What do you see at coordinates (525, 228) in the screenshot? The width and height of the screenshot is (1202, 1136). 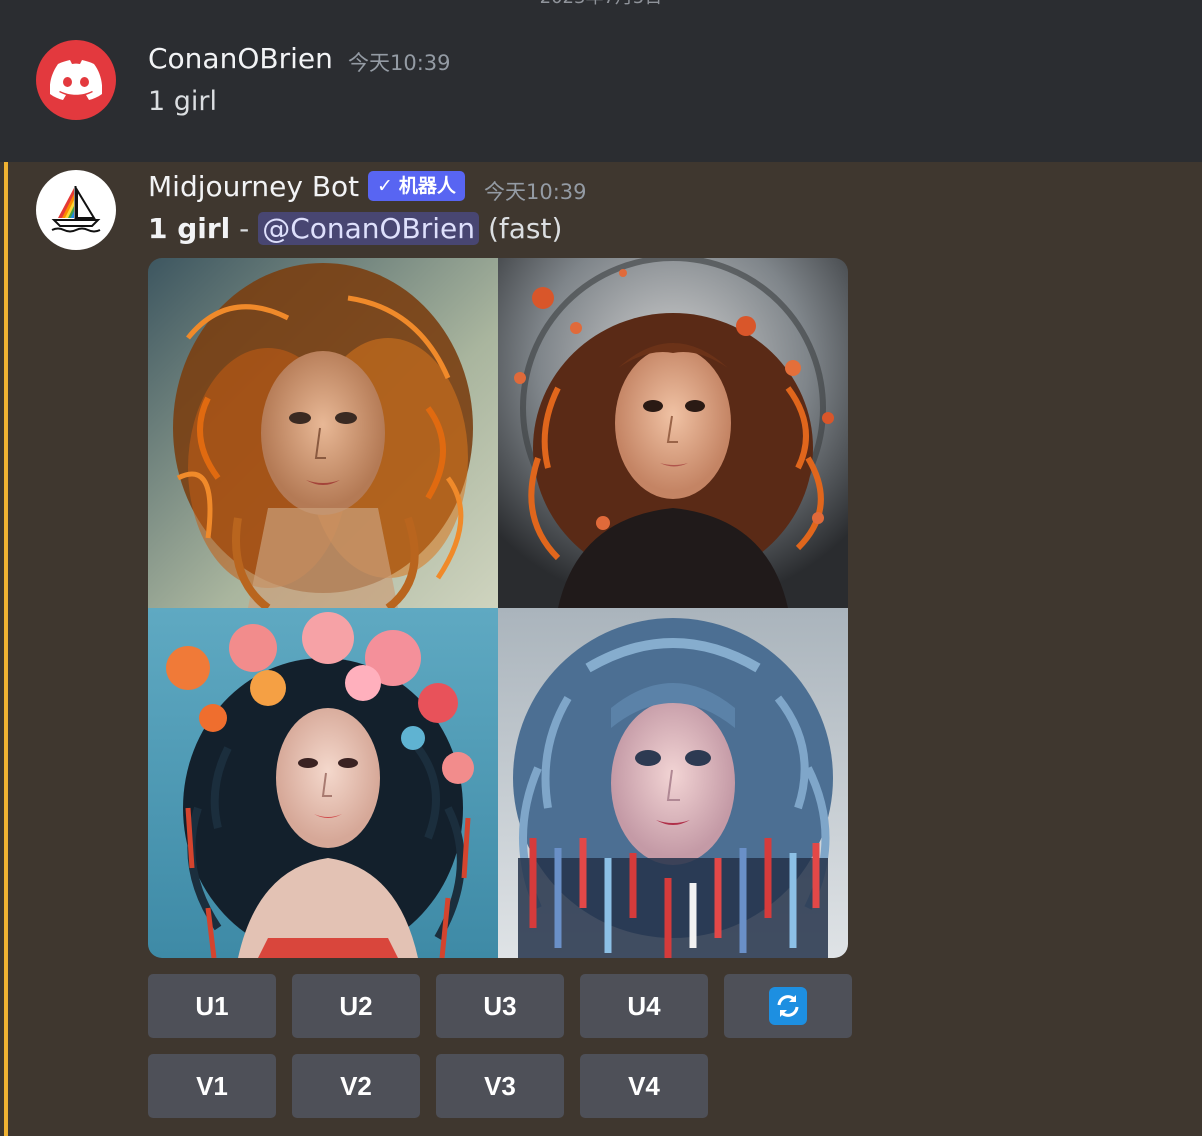 I see `generation-mode: (fast)` at bounding box center [525, 228].